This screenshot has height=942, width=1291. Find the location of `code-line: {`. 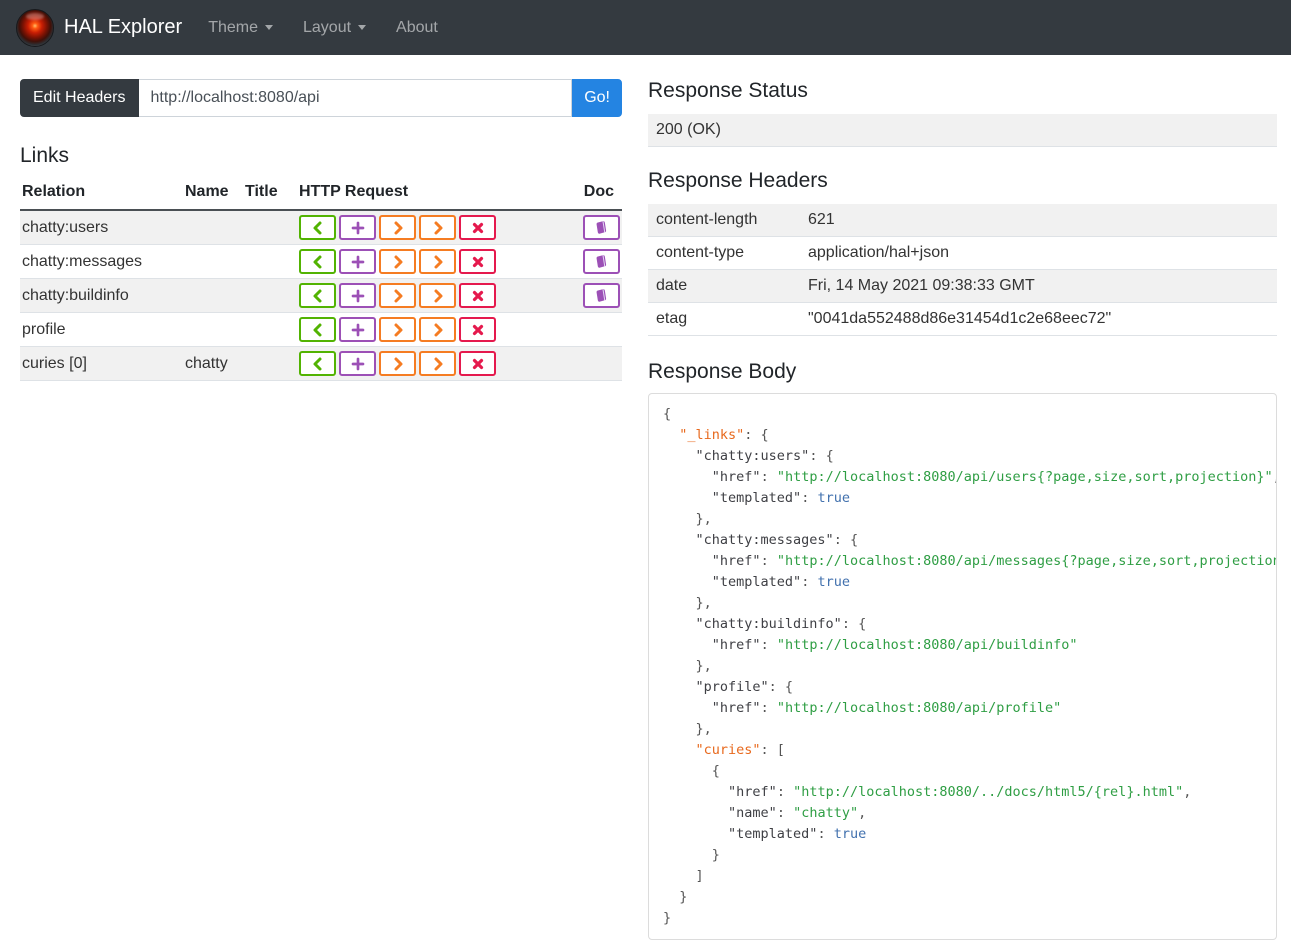

code-line: { is located at coordinates (667, 414).